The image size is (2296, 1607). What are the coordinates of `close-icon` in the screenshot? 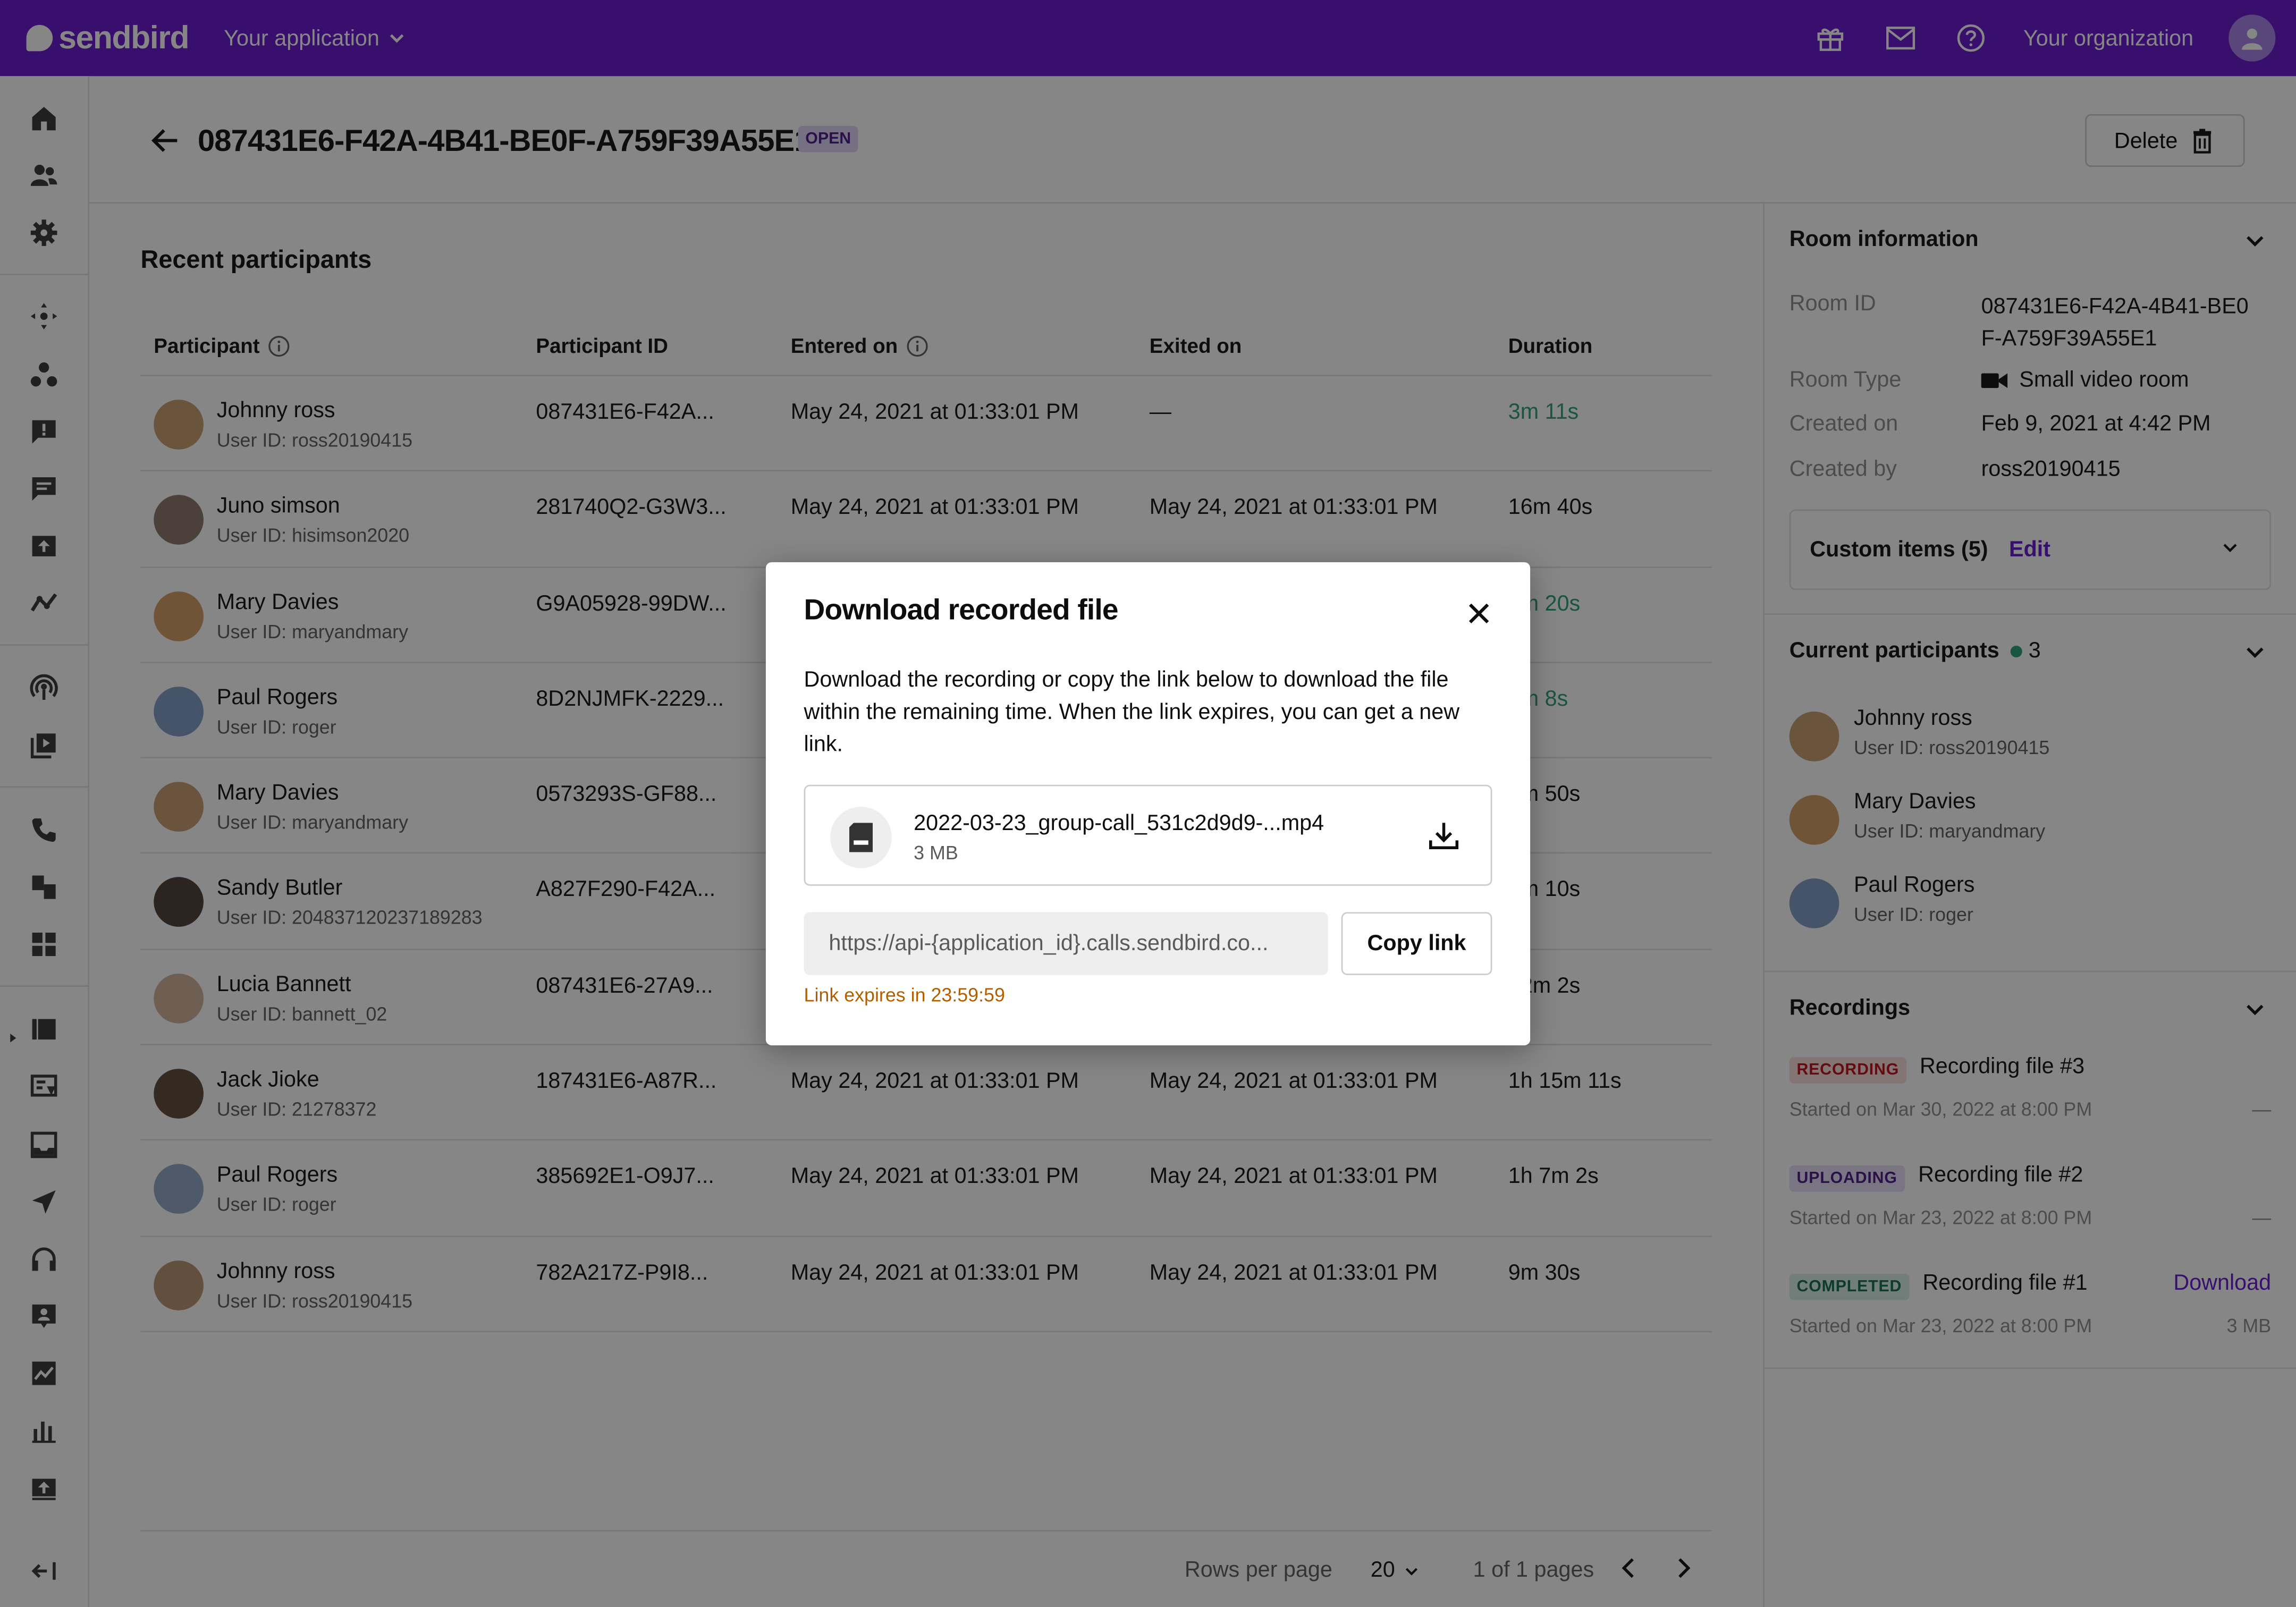 It's located at (1479, 613).